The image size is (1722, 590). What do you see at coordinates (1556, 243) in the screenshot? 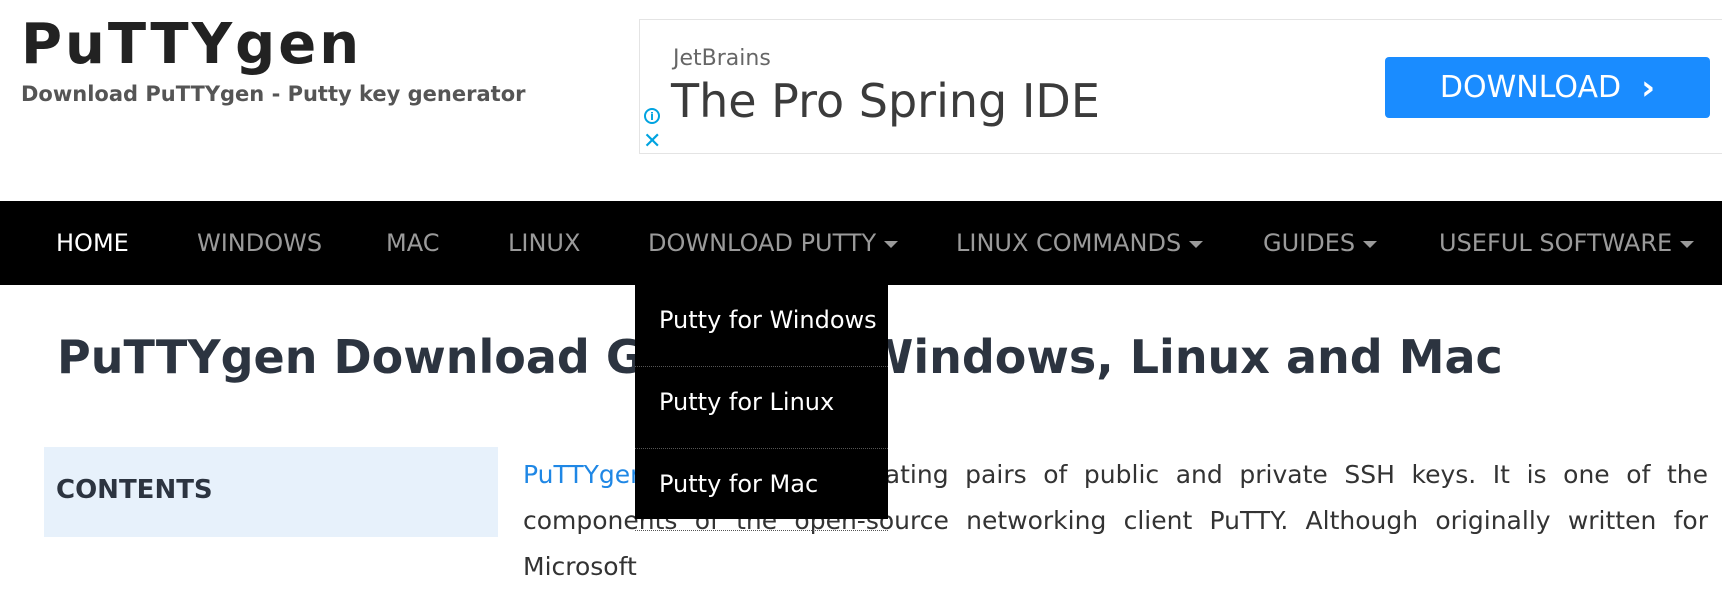
I see `nav-label-useful-software: USEFUL SOFTWARE` at bounding box center [1556, 243].